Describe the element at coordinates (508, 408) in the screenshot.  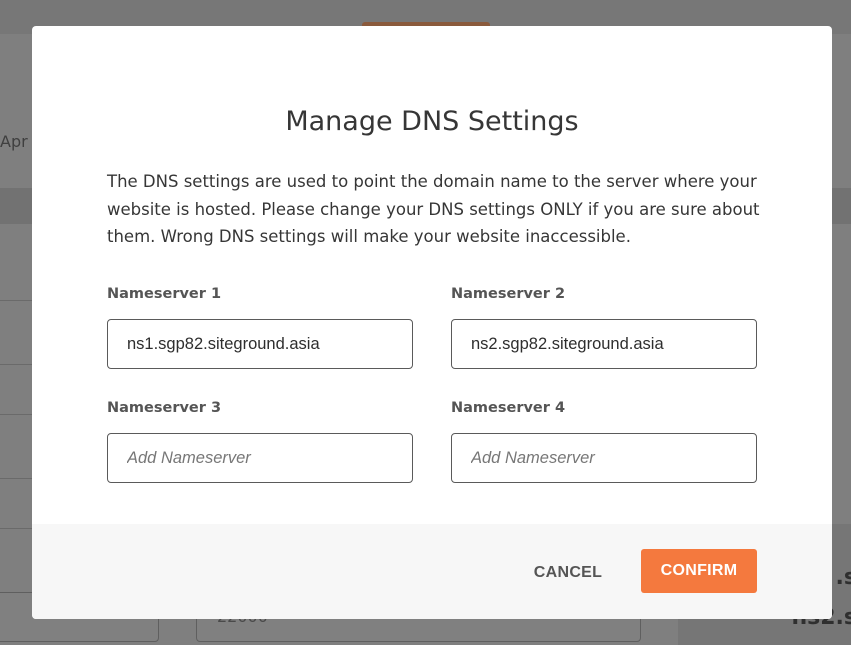
I see `nameserver-4-label: Nameserver 4` at that location.